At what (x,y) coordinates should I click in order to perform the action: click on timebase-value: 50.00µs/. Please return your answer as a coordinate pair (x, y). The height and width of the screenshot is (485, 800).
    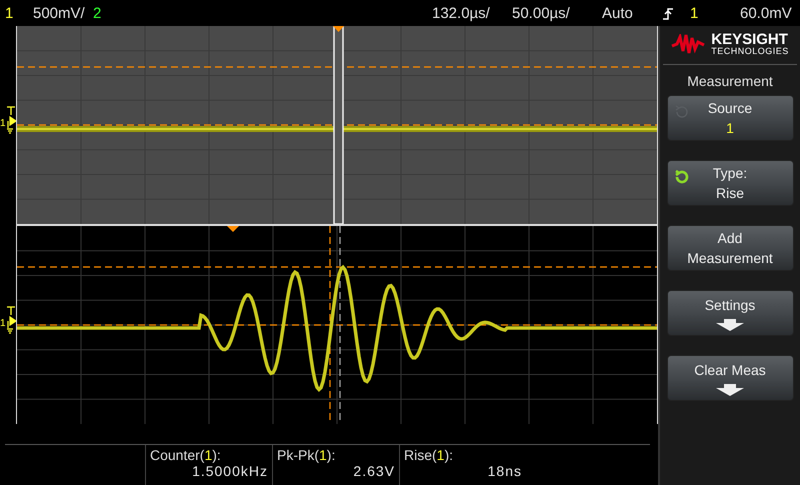
    Looking at the image, I should click on (541, 13).